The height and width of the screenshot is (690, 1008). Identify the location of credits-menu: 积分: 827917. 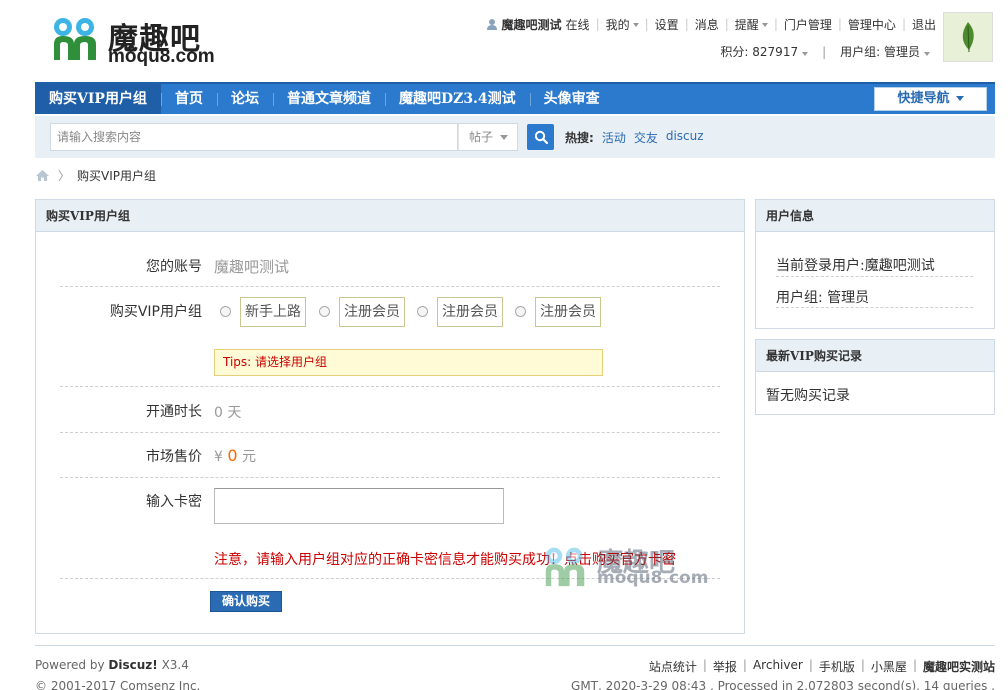
(764, 51).